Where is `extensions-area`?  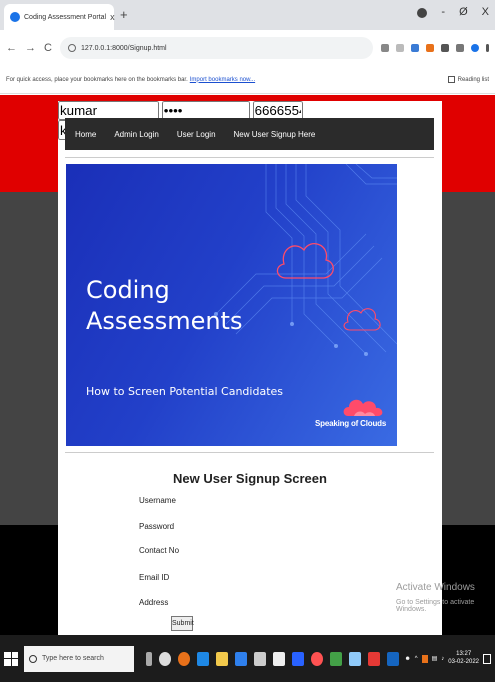 extensions-area is located at coordinates (435, 48).